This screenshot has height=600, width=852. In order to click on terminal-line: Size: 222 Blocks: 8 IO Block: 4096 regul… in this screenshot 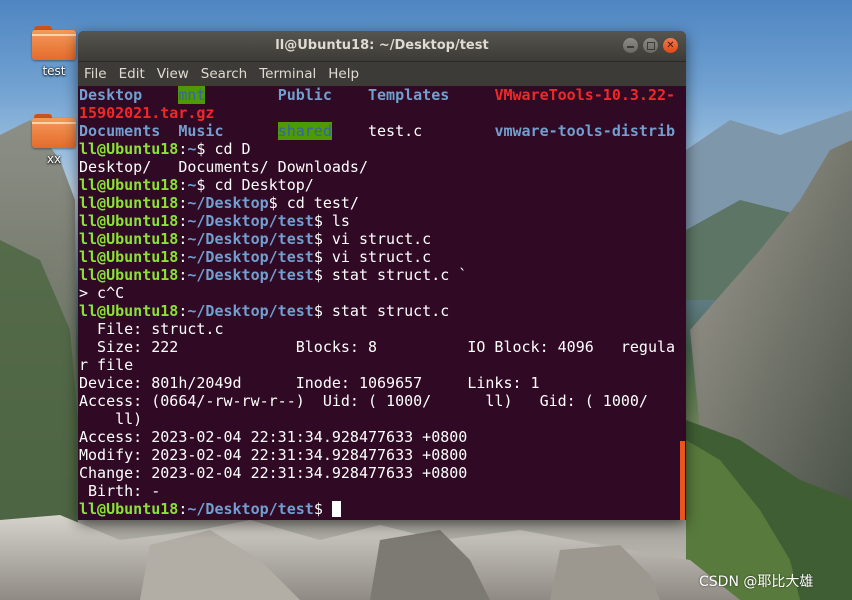, I will do `click(377, 347)`.